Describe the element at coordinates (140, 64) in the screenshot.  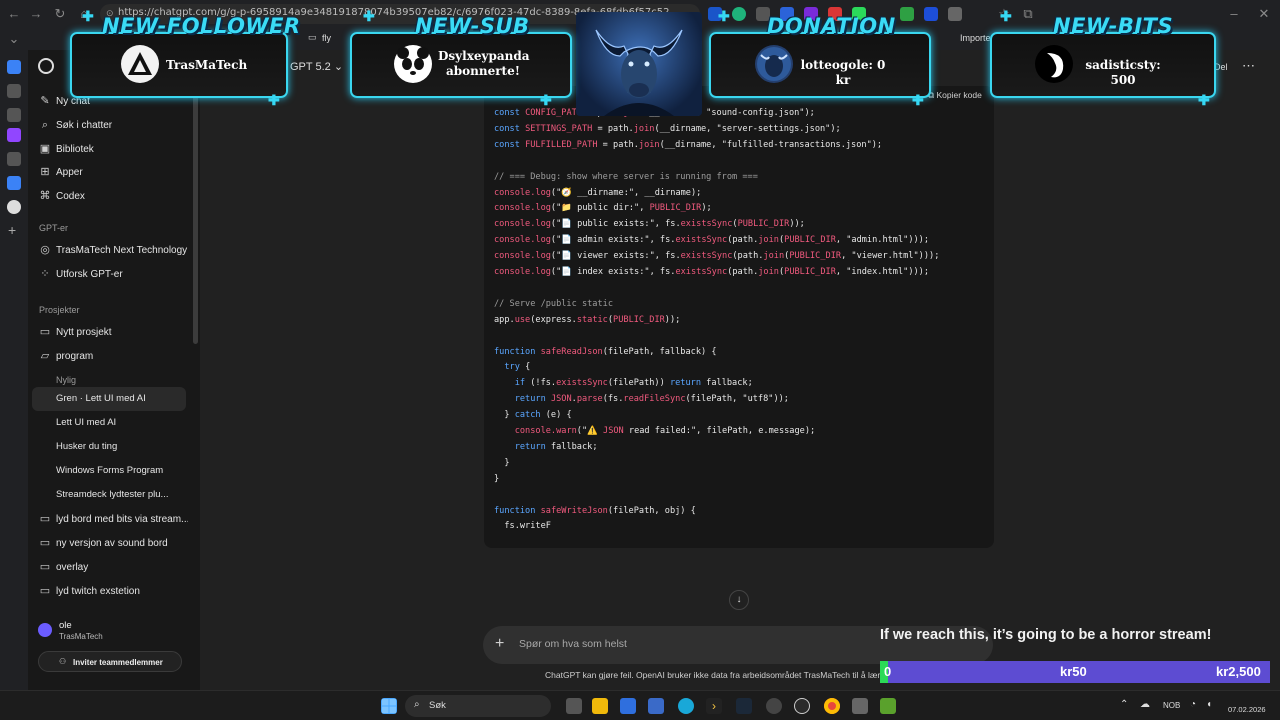
I see `follower-avatar-icon` at that location.